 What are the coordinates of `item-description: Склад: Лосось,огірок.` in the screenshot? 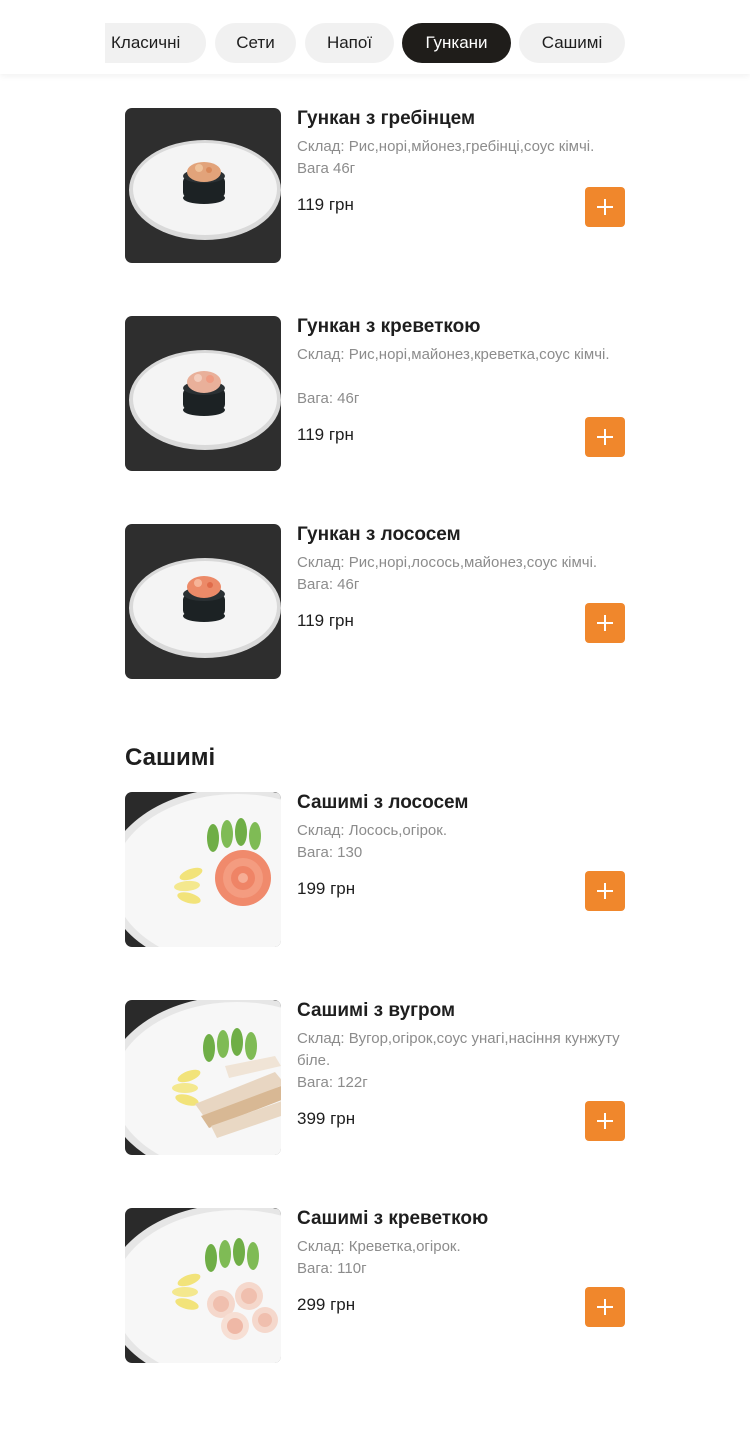 It's located at (372, 830).